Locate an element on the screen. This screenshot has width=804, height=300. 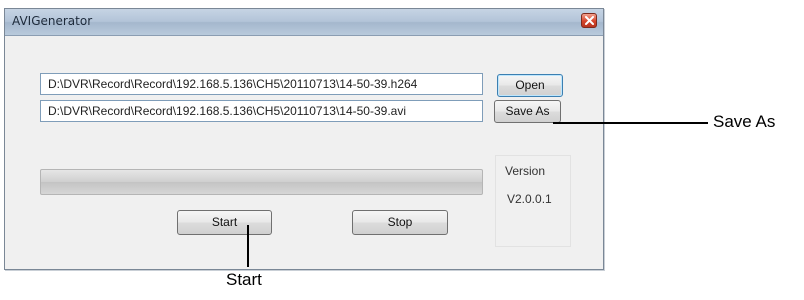
save-as-button: Save As is located at coordinates (527, 111).